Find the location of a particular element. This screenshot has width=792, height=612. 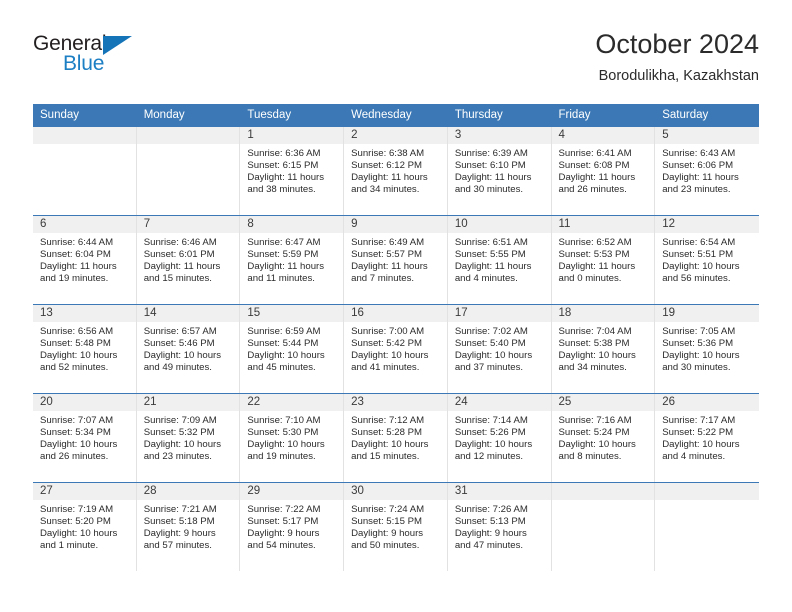

sunset-time: Sunset: 6:08 PM is located at coordinates (594, 166).